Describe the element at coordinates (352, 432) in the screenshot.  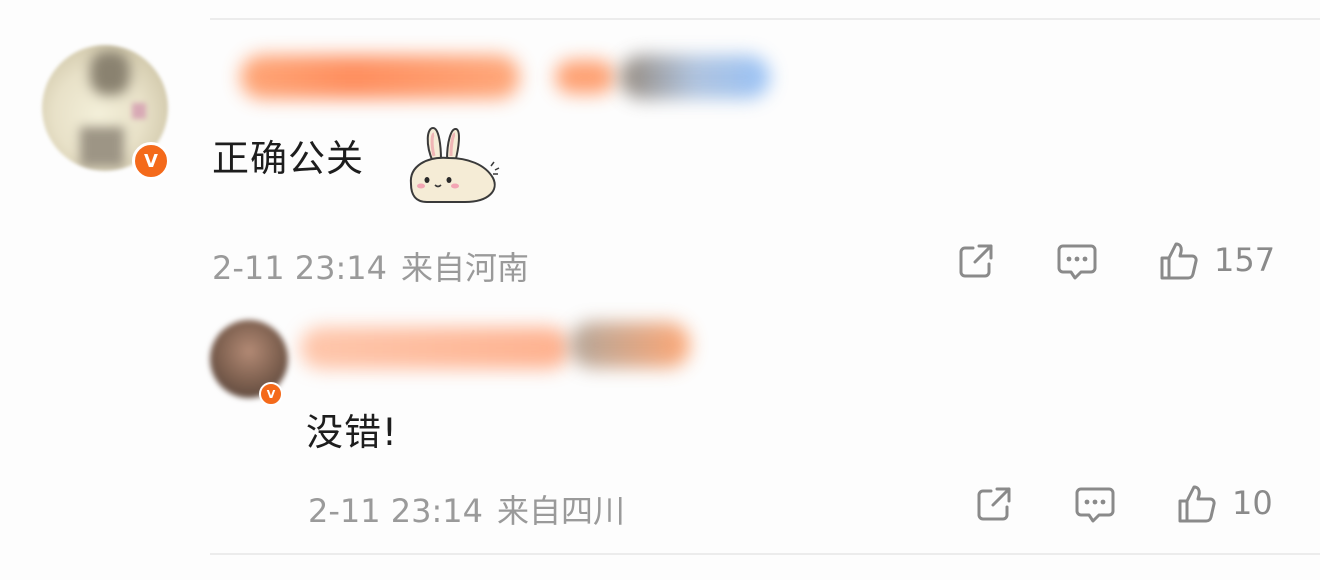
I see `reply-text: 没错!` at that location.